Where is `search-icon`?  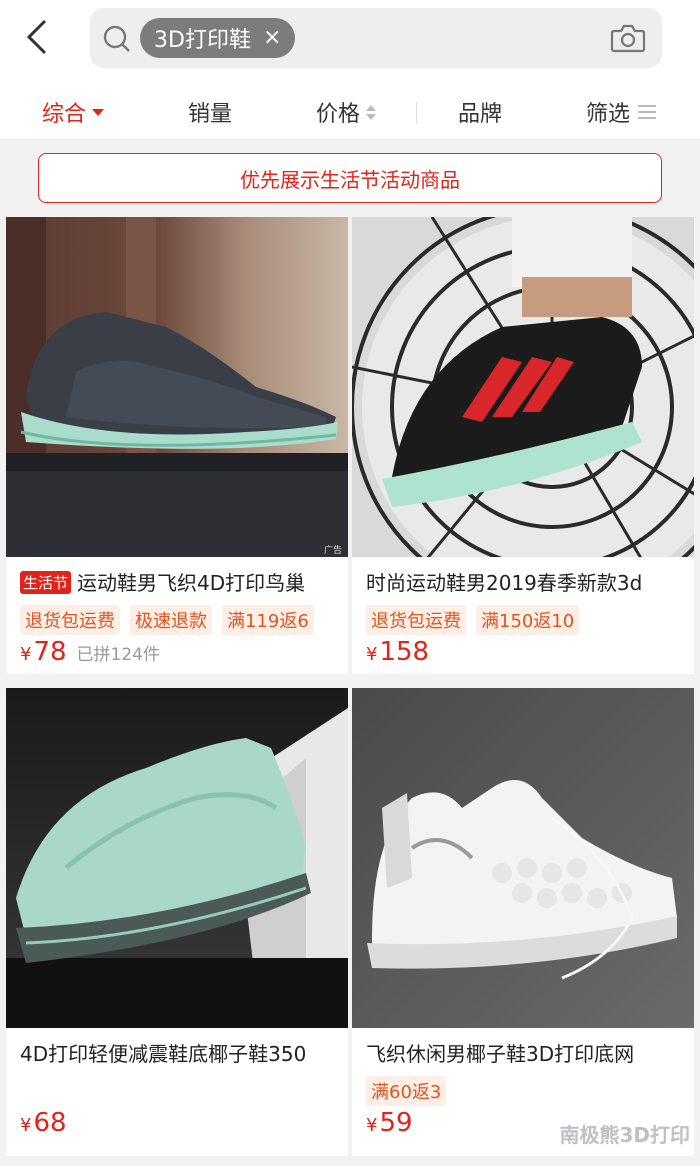
search-icon is located at coordinates (116, 38).